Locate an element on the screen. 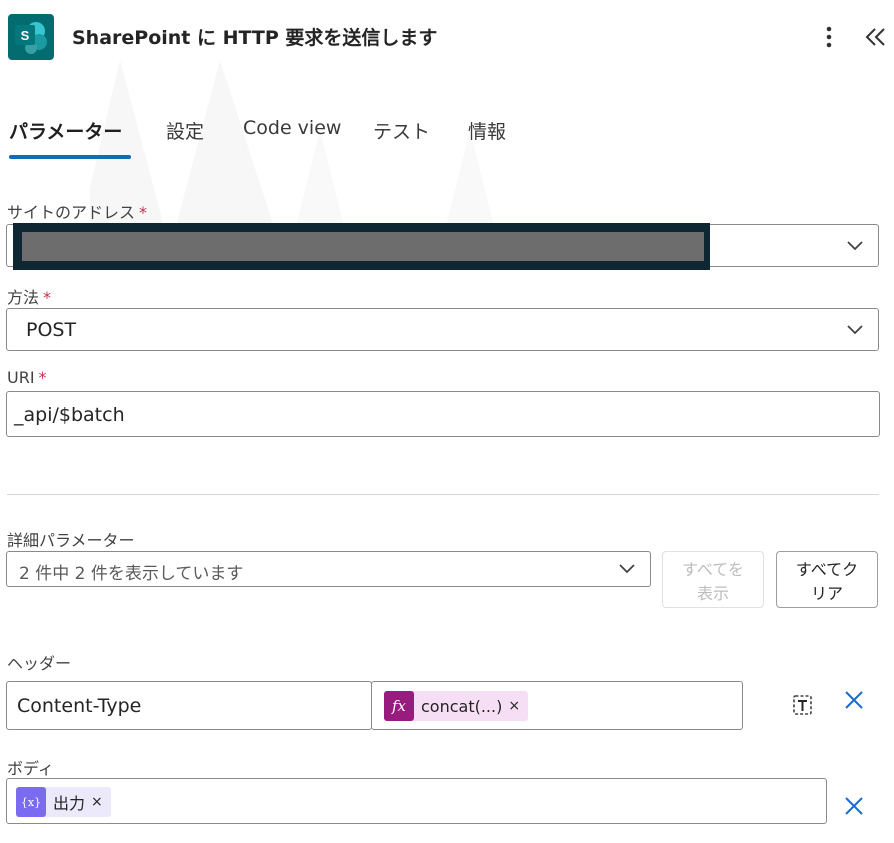  method-dropdown: POST is located at coordinates (442, 329).